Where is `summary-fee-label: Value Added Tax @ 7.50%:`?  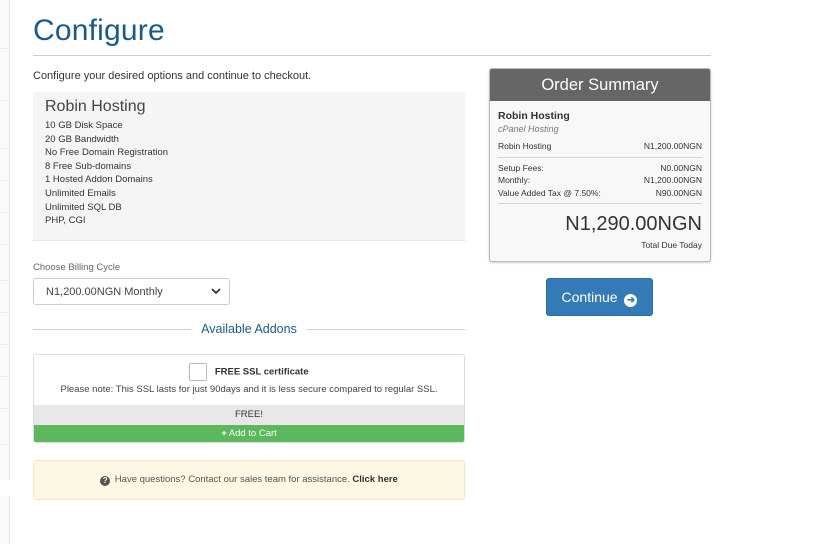 summary-fee-label: Value Added Tax @ 7.50%: is located at coordinates (549, 192).